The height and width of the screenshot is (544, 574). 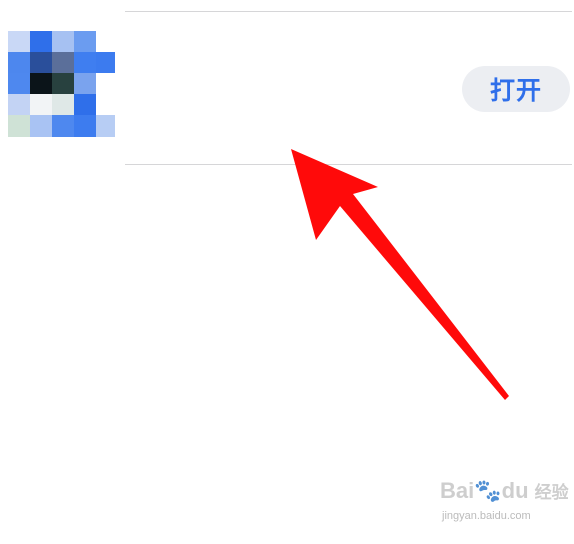 I want to click on watermark-url: jingyan.baidu.com, so click(x=486, y=516).